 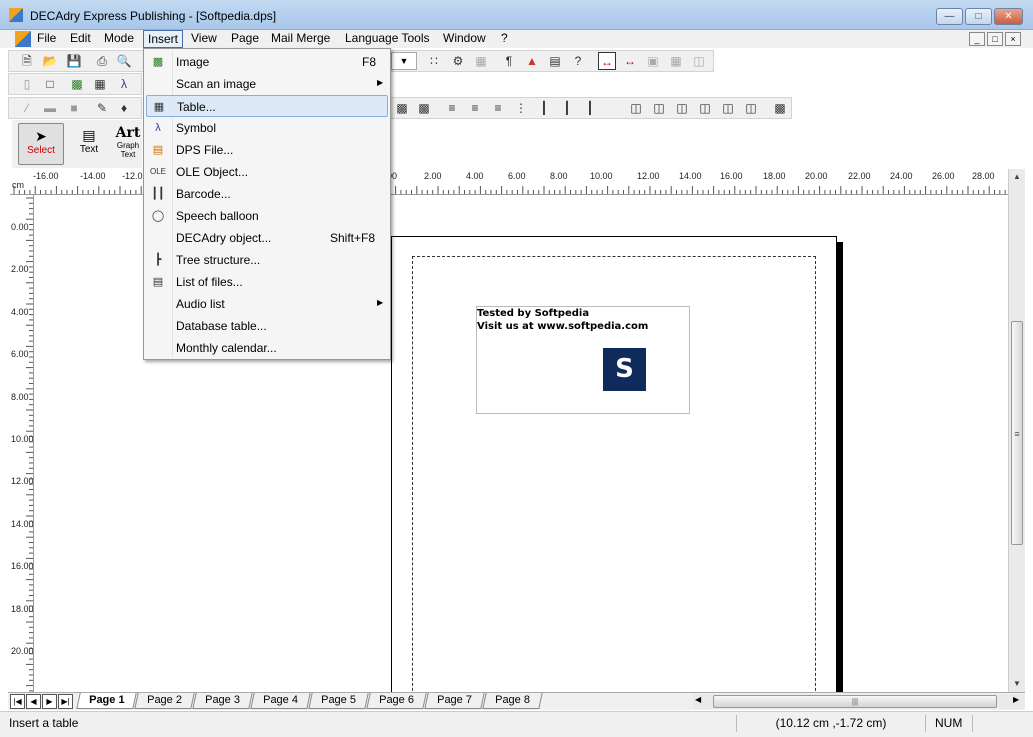 What do you see at coordinates (100, 84) in the screenshot?
I see `table-tool-icon: ▦` at bounding box center [100, 84].